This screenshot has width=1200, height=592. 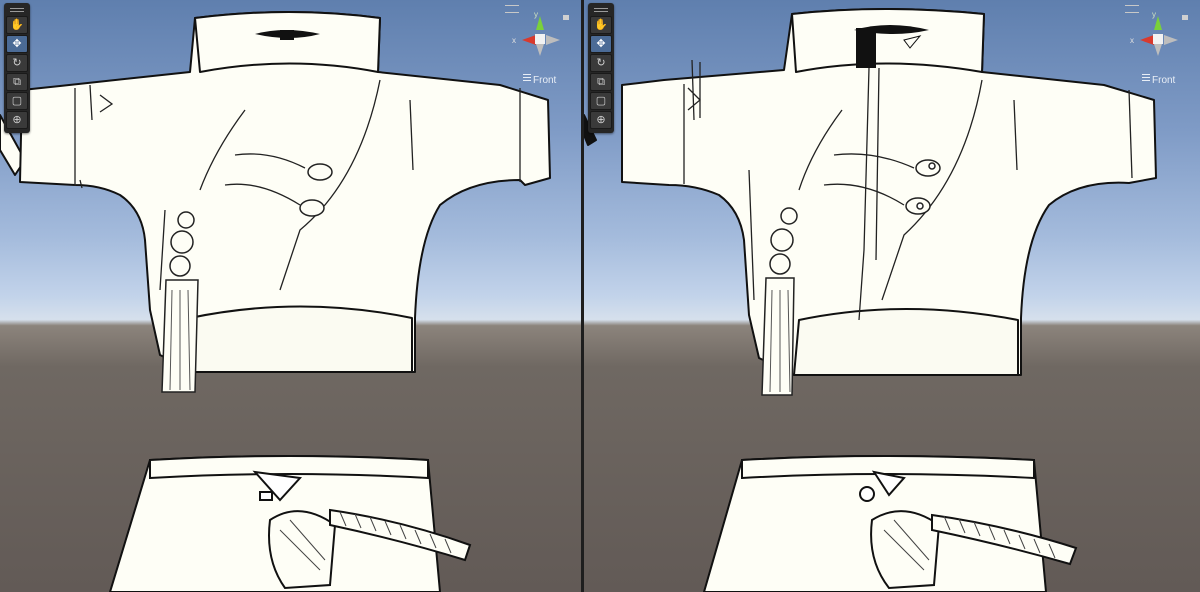 I want to click on orientation-gizmo-right: y x, so click(x=1160, y=45).